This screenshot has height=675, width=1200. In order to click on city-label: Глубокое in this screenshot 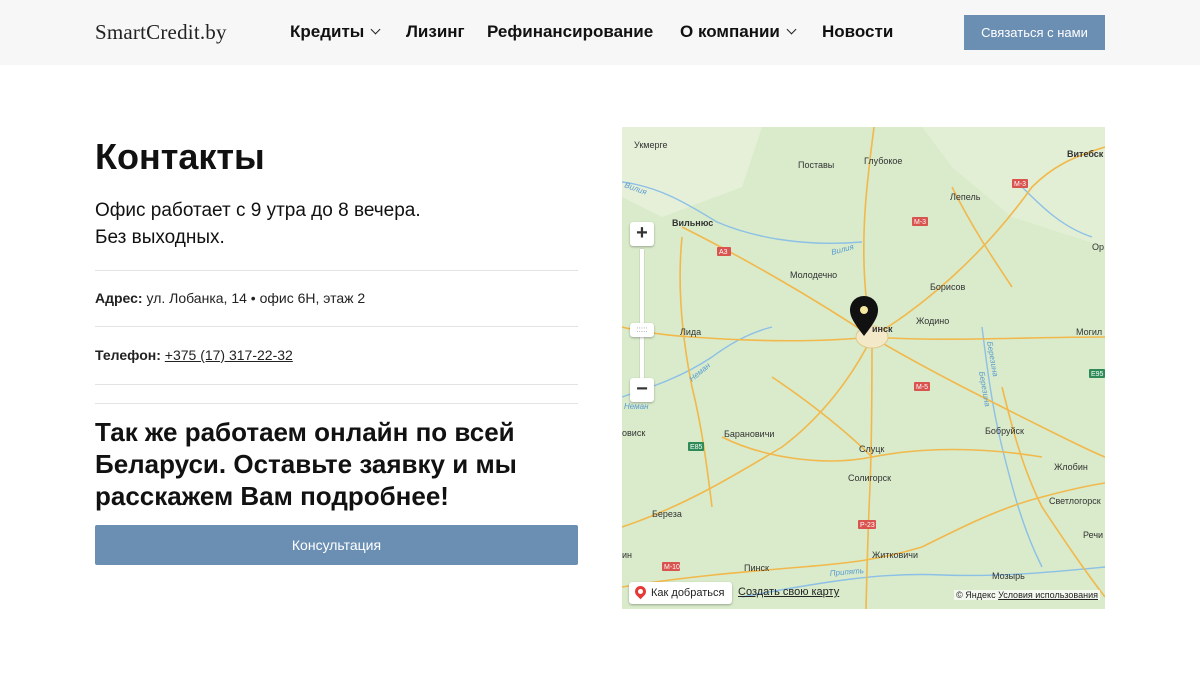, I will do `click(883, 161)`.